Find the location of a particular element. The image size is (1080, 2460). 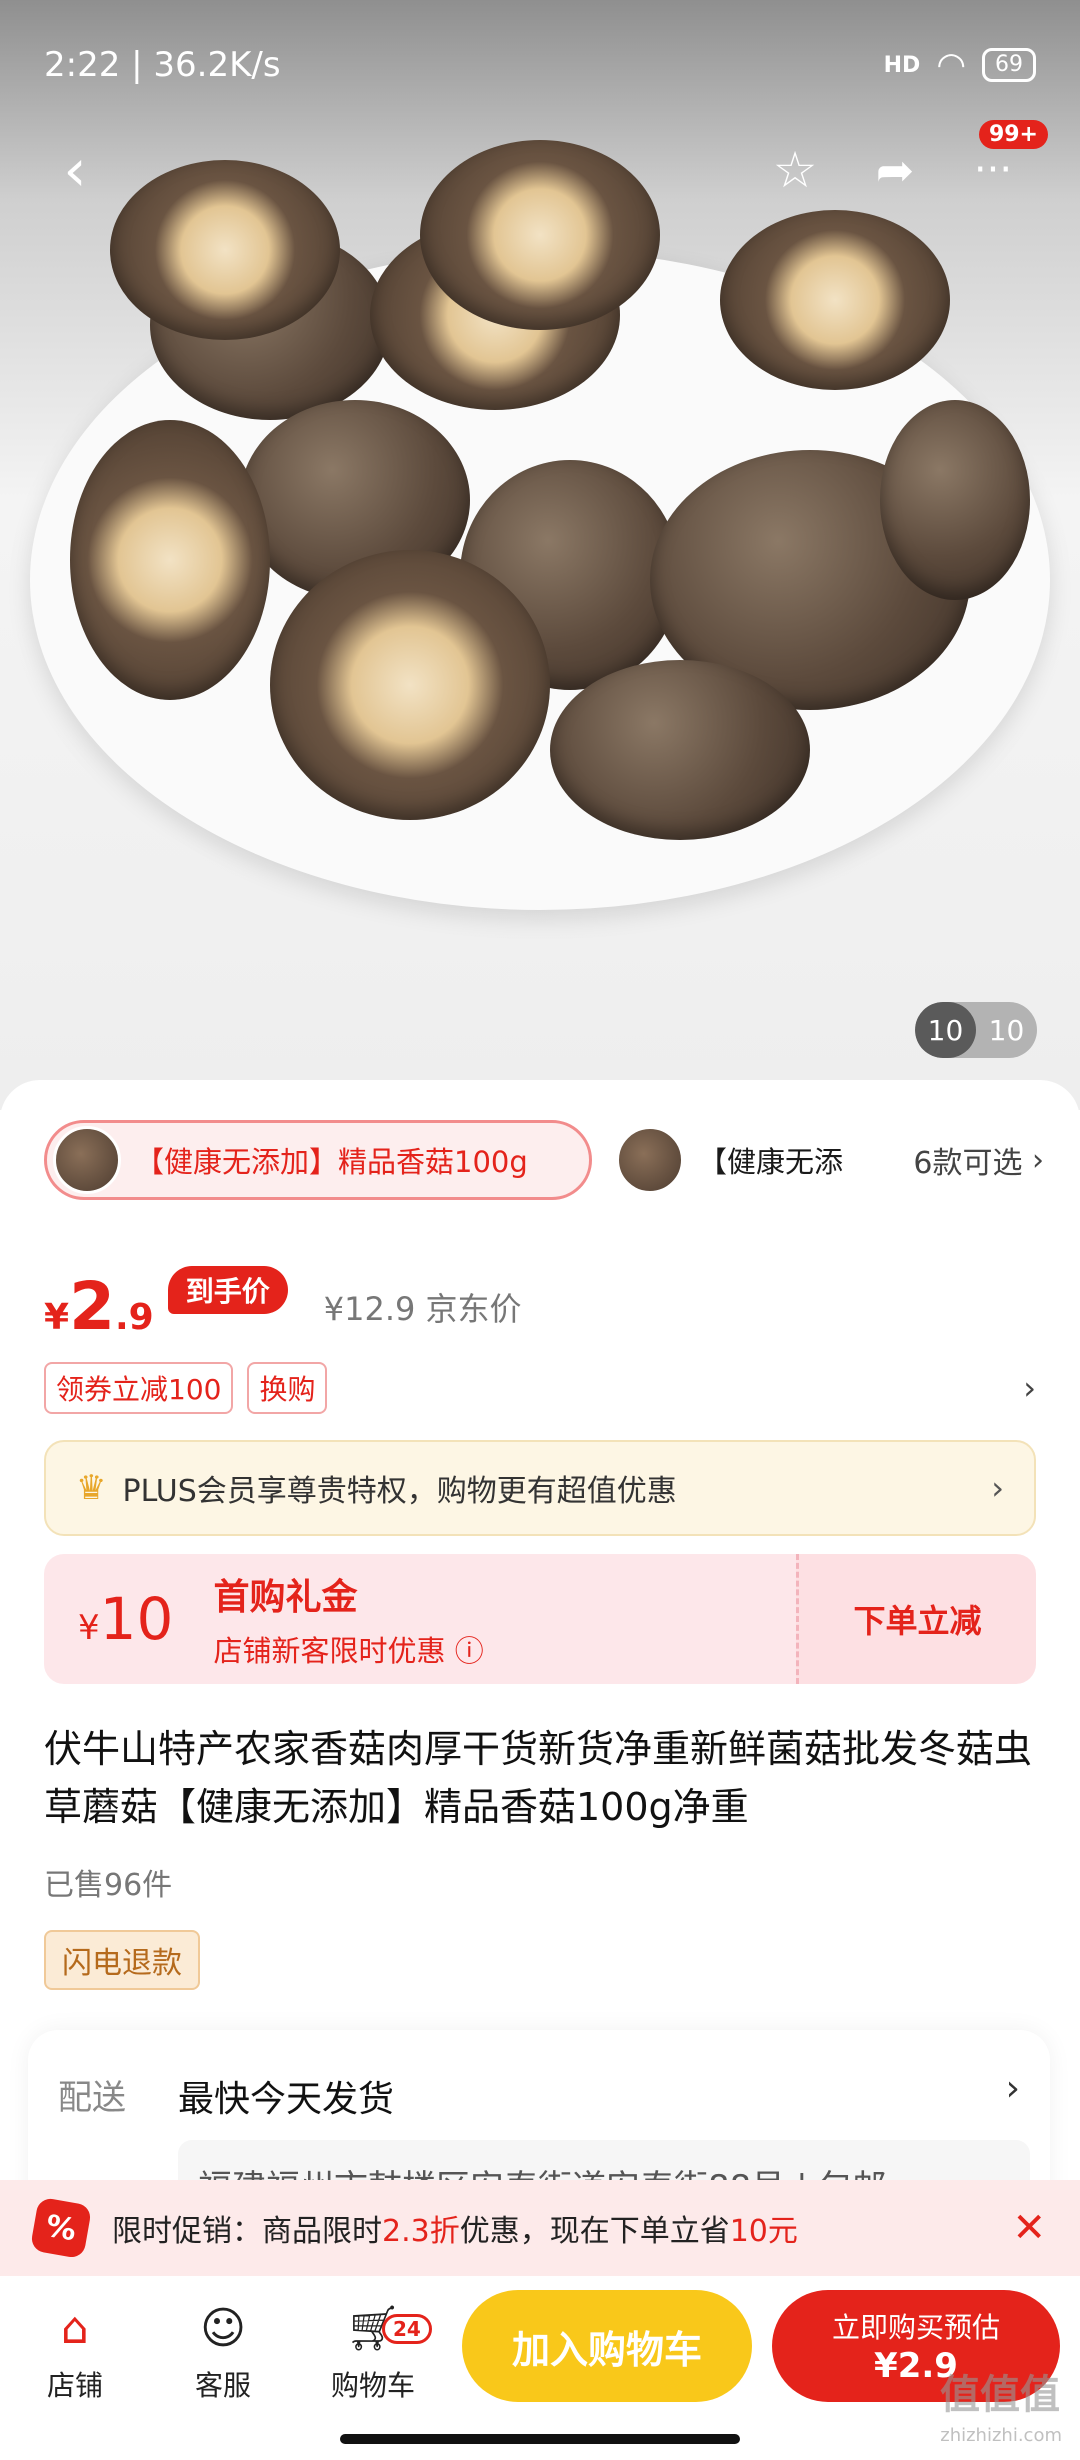

gift-subtitle-text: 店铺新客限时优惠 is located at coordinates (329, 1651).